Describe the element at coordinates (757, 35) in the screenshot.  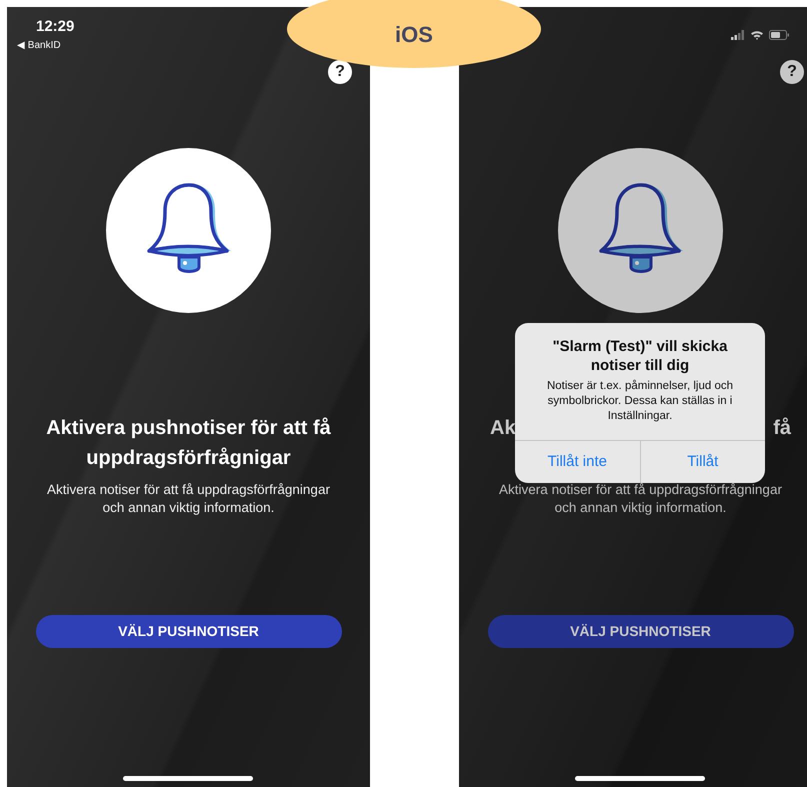
I see `wifi-icon` at that location.